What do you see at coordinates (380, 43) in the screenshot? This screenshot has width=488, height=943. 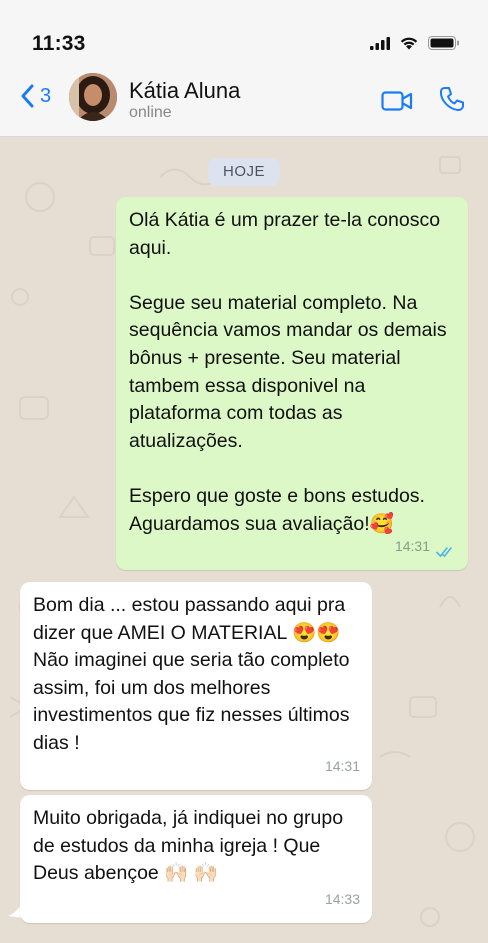 I see `signal-icon` at bounding box center [380, 43].